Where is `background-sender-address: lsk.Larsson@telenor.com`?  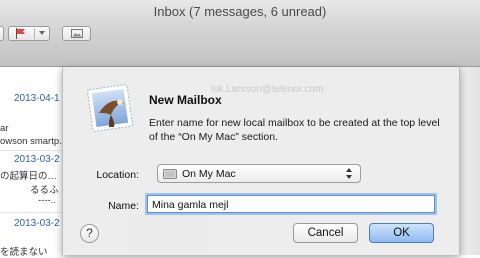
background-sender-address: lsk.Larsson@telenor.com is located at coordinates (267, 89).